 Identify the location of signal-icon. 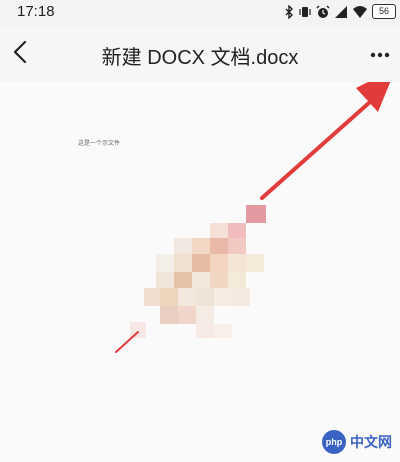
(341, 12).